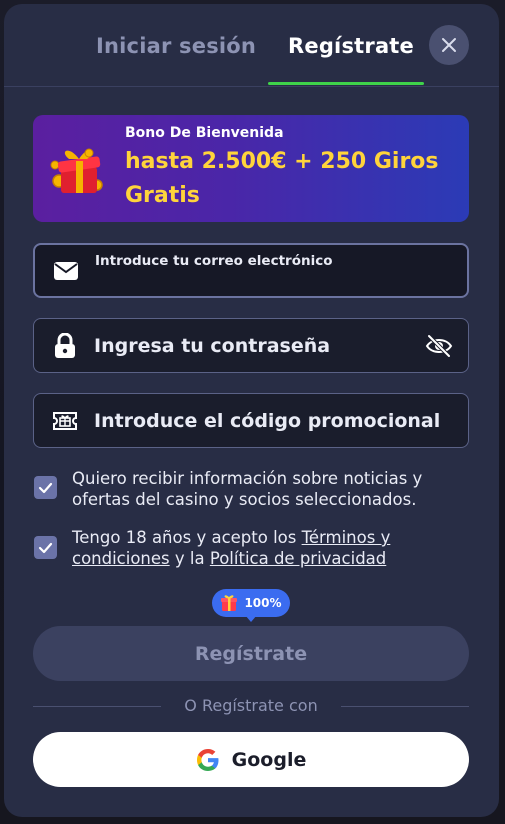 The height and width of the screenshot is (824, 505). What do you see at coordinates (269, 759) in the screenshot?
I see `google-signin-label: Google` at bounding box center [269, 759].